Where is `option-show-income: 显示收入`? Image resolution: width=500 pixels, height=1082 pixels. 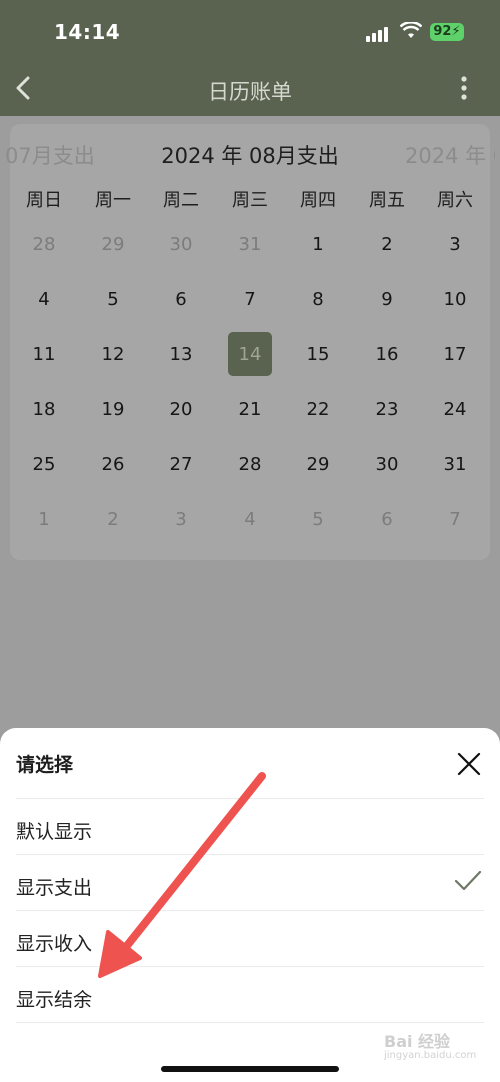 option-show-income: 显示收入 is located at coordinates (54, 942).